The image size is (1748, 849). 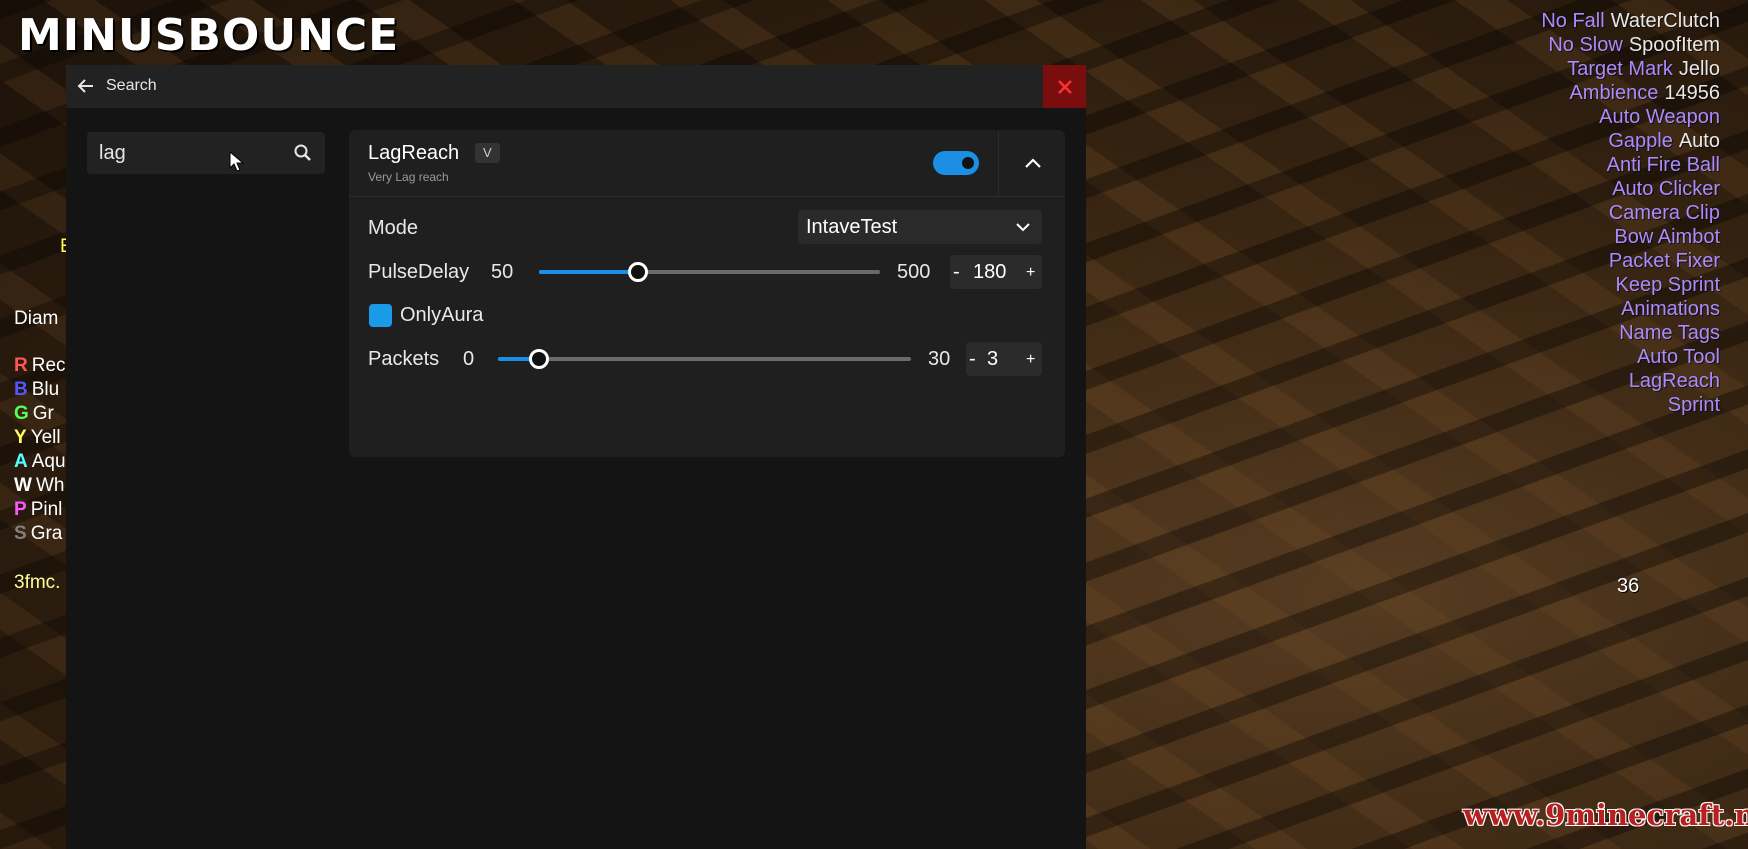 I want to click on arraylist-module-tag: SpoofItem, so click(x=1674, y=45).